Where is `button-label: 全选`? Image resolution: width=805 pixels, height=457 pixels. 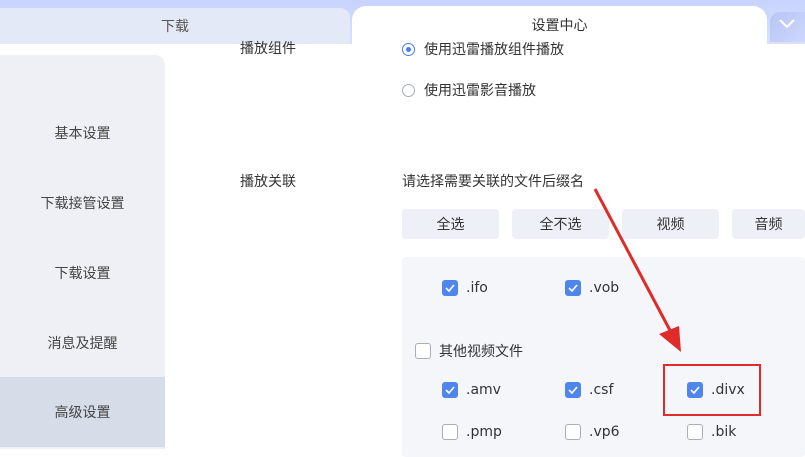
button-label: 全选 is located at coordinates (450, 225).